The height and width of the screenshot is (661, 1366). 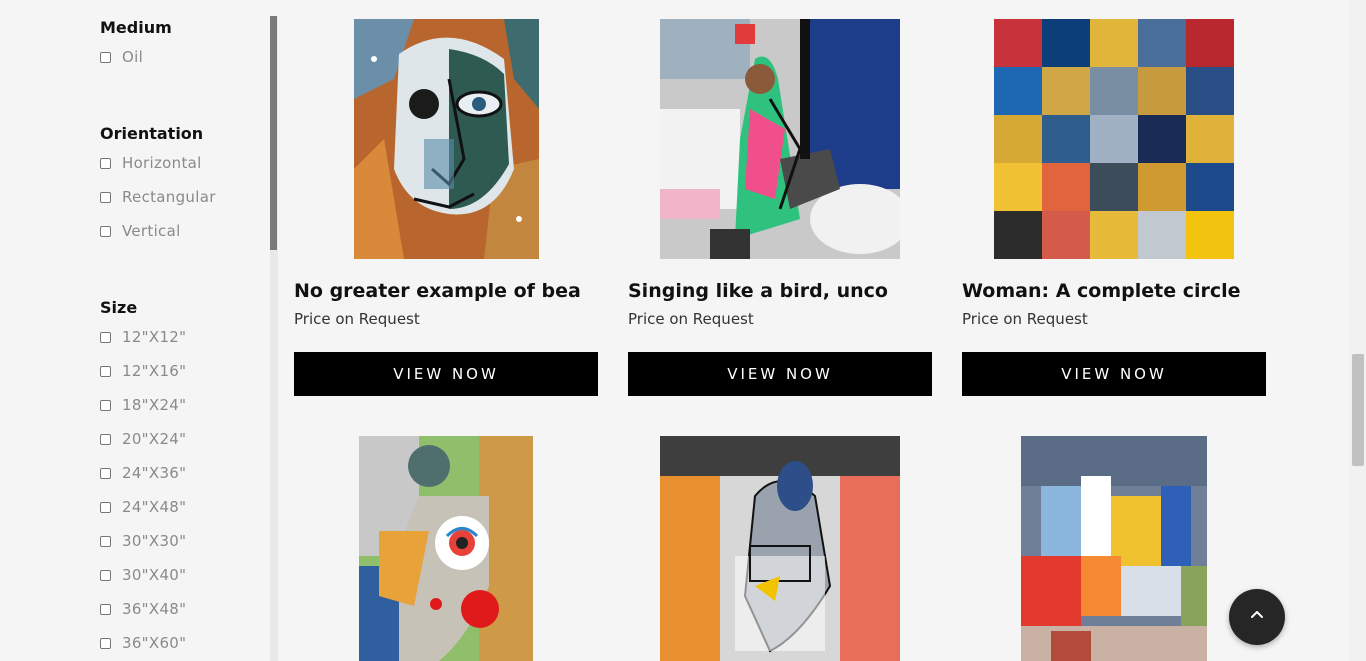 What do you see at coordinates (1358, 410) in the screenshot?
I see `page-scrollbar-thumb` at bounding box center [1358, 410].